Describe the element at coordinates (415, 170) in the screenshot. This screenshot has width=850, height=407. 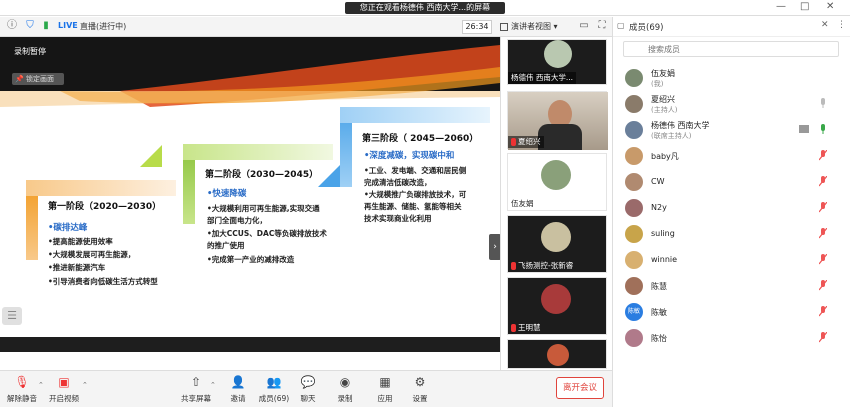
I see `stage3-line: •工业、发电端、交通和居民侧` at that location.